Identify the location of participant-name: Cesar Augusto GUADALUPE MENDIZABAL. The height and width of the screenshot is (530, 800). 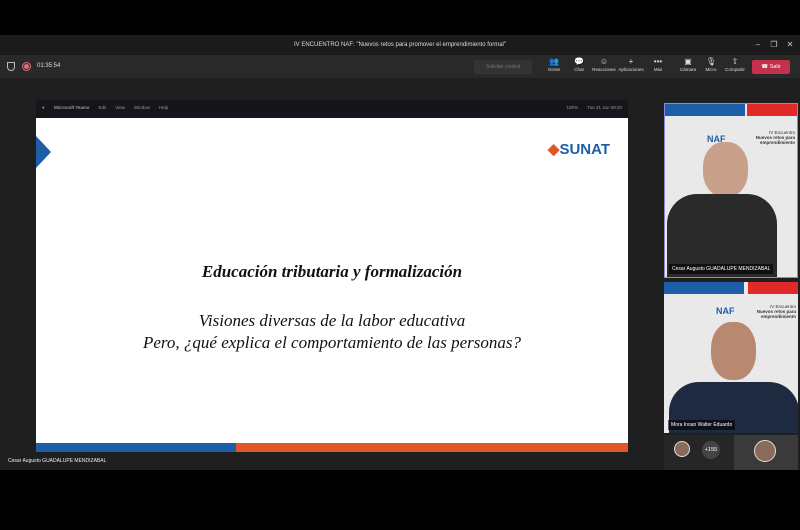
(721, 269).